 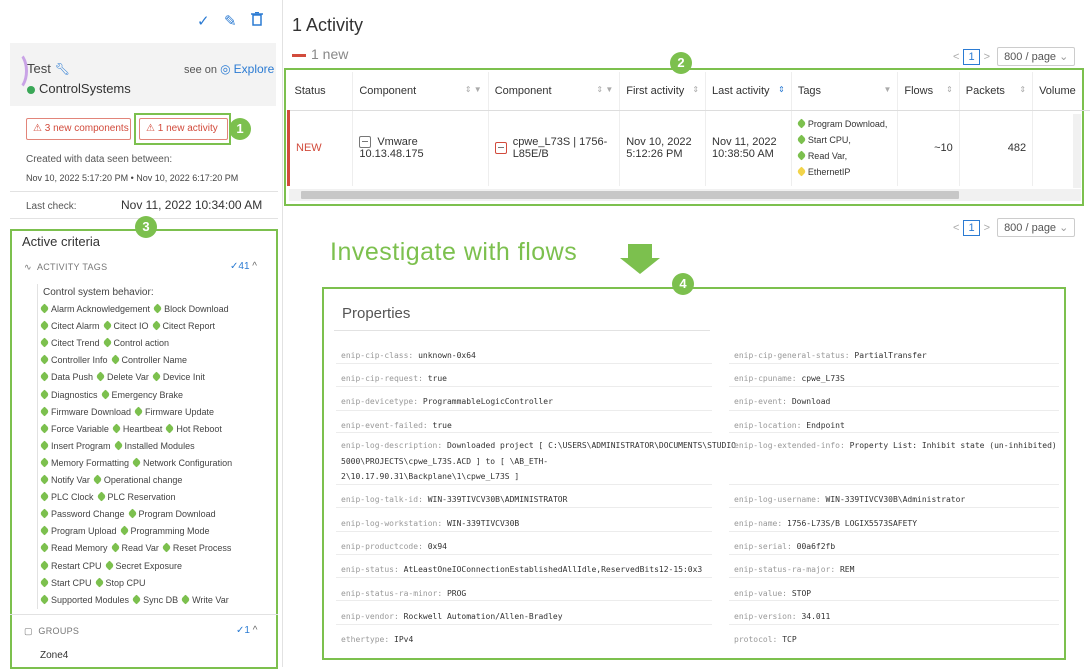 I want to click on new-components-button: ⚠︎ 3 new components, so click(x=78, y=129).